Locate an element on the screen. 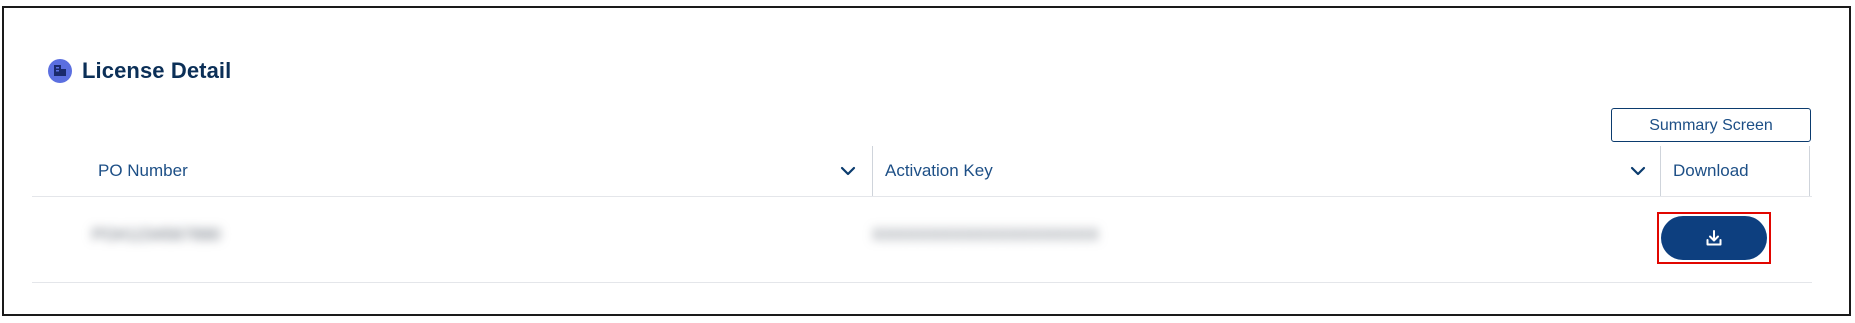 The height and width of the screenshot is (323, 1855). download-highlight is located at coordinates (1714, 238).